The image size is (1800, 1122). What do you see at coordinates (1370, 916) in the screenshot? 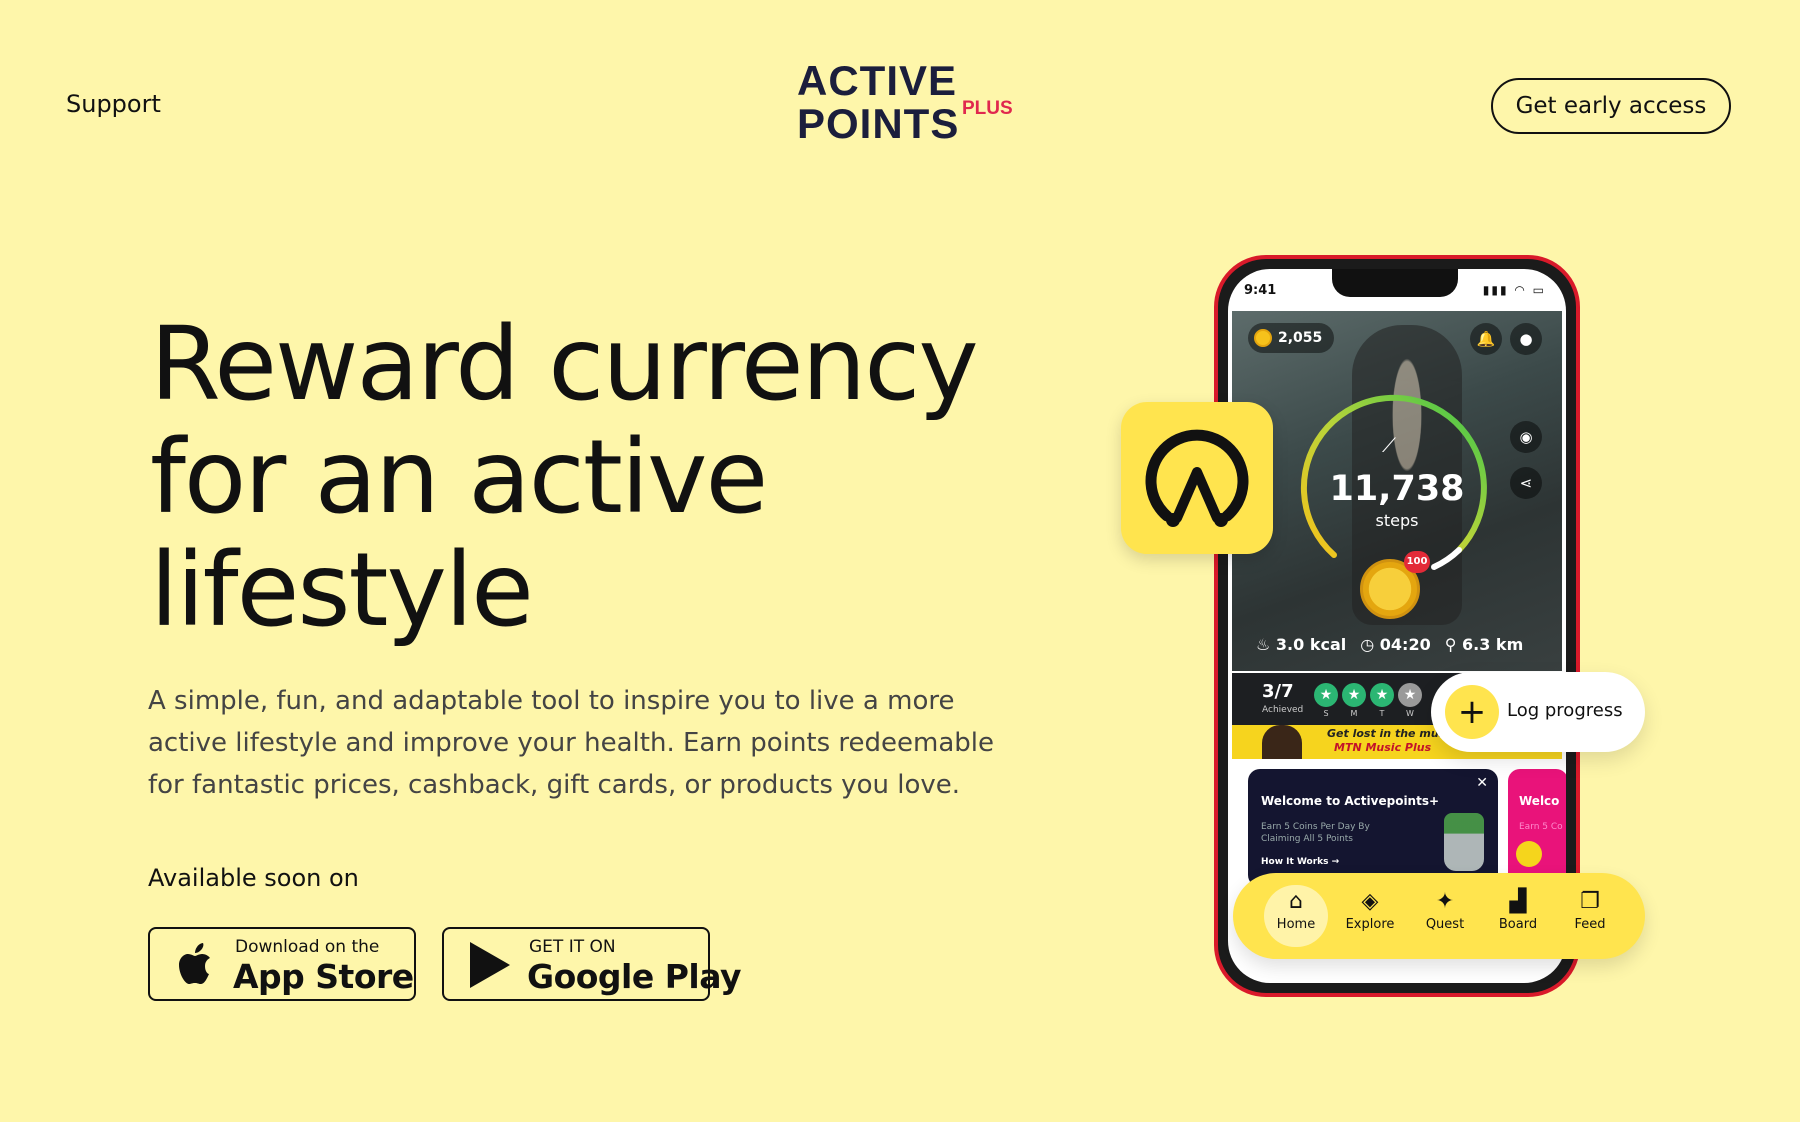
I see `nav-item-explore: ◈ Explore` at bounding box center [1370, 916].